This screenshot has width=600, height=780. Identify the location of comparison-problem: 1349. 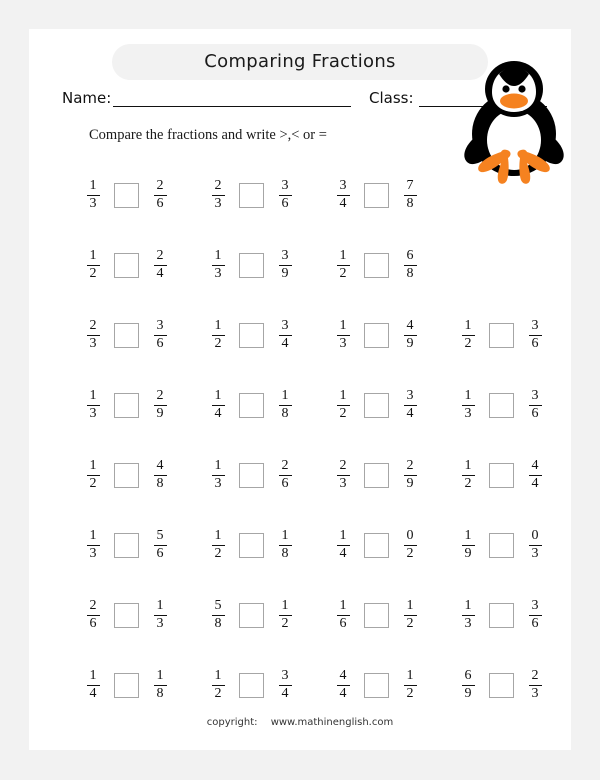
(393, 335).